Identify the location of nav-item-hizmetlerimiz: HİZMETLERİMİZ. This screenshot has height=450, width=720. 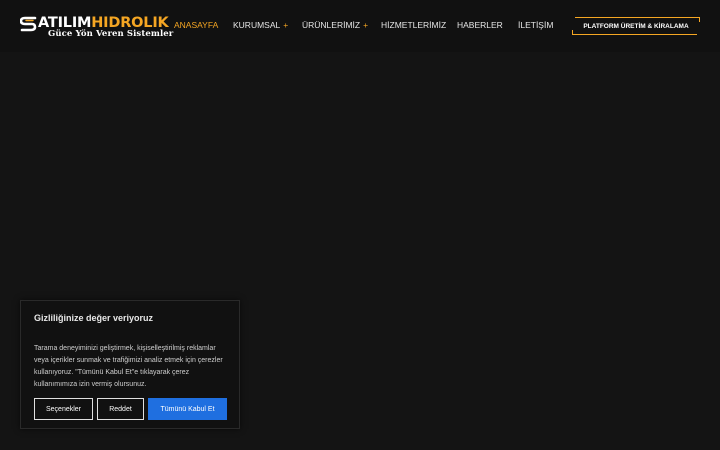
(413, 25).